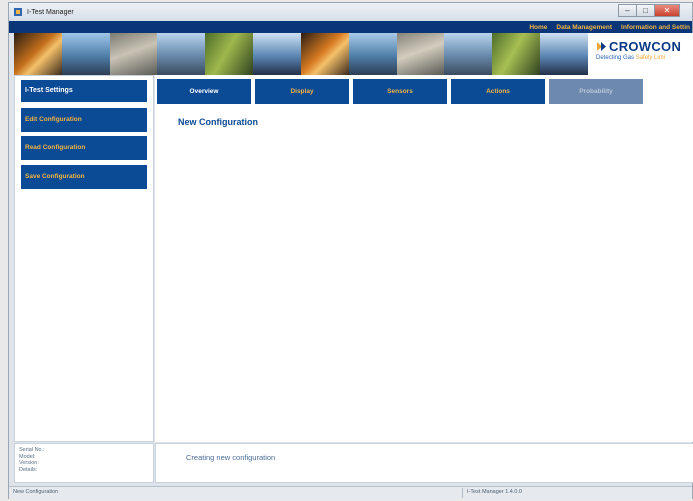  What do you see at coordinates (350, 12) in the screenshot?
I see `title-bar: I-Test Manager – □ ✕` at bounding box center [350, 12].